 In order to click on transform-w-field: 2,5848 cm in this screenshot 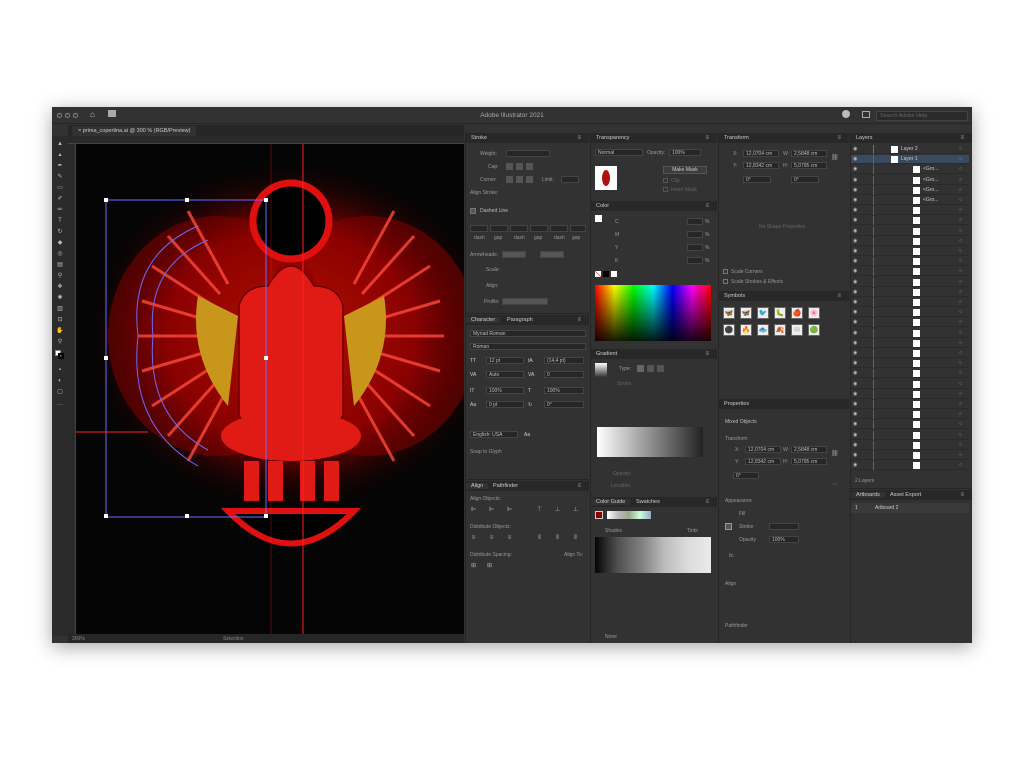, I will do `click(809, 153)`.